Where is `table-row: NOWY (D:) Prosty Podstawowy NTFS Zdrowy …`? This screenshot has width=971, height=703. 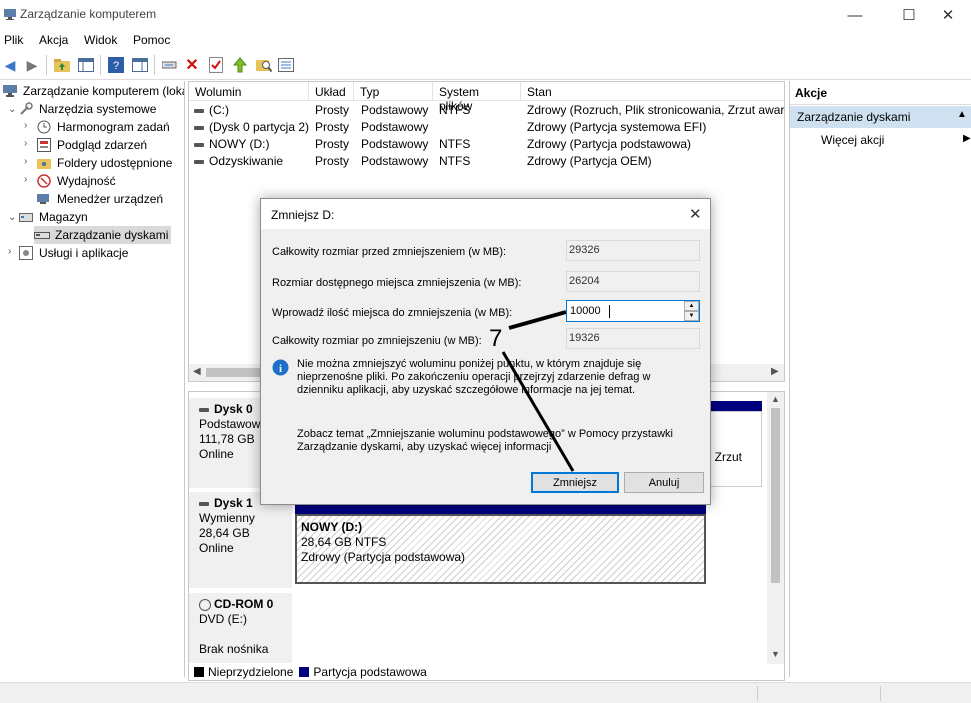 table-row: NOWY (D:) Prosty Podstawowy NTFS Zdrowy … is located at coordinates (486, 145).